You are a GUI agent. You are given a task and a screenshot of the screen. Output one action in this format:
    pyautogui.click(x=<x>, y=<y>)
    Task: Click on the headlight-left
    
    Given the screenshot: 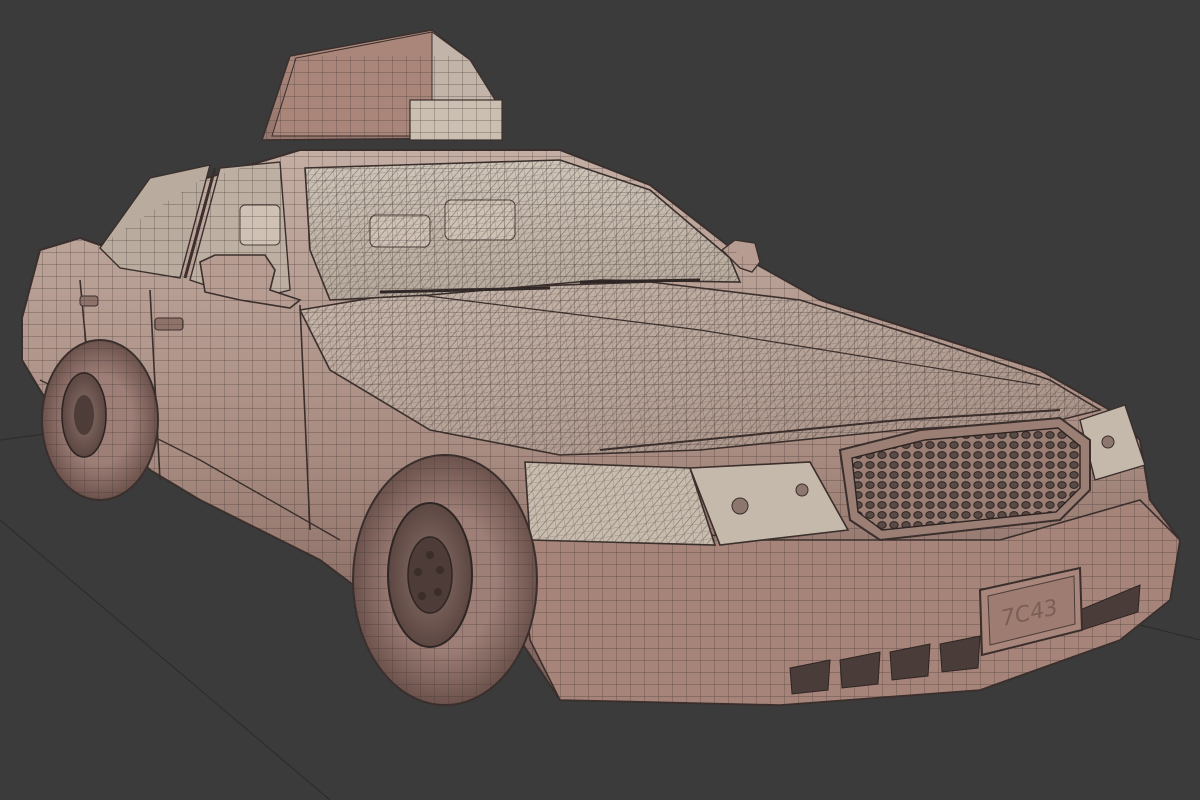 What is the action you would take?
    pyautogui.click(x=620, y=503)
    